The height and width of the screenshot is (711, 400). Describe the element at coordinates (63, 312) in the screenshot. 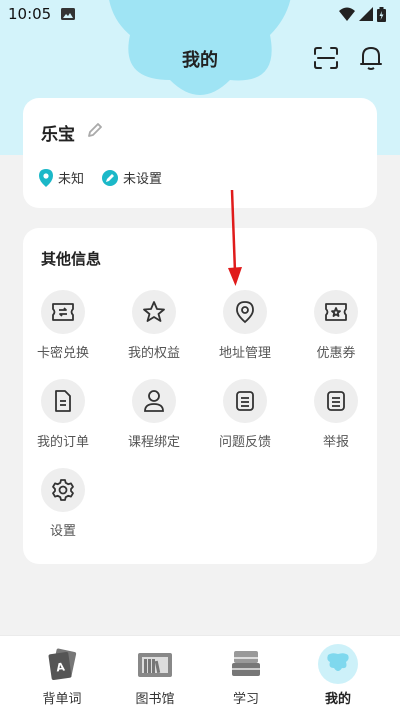

I see `ticket-exchange-icon` at that location.